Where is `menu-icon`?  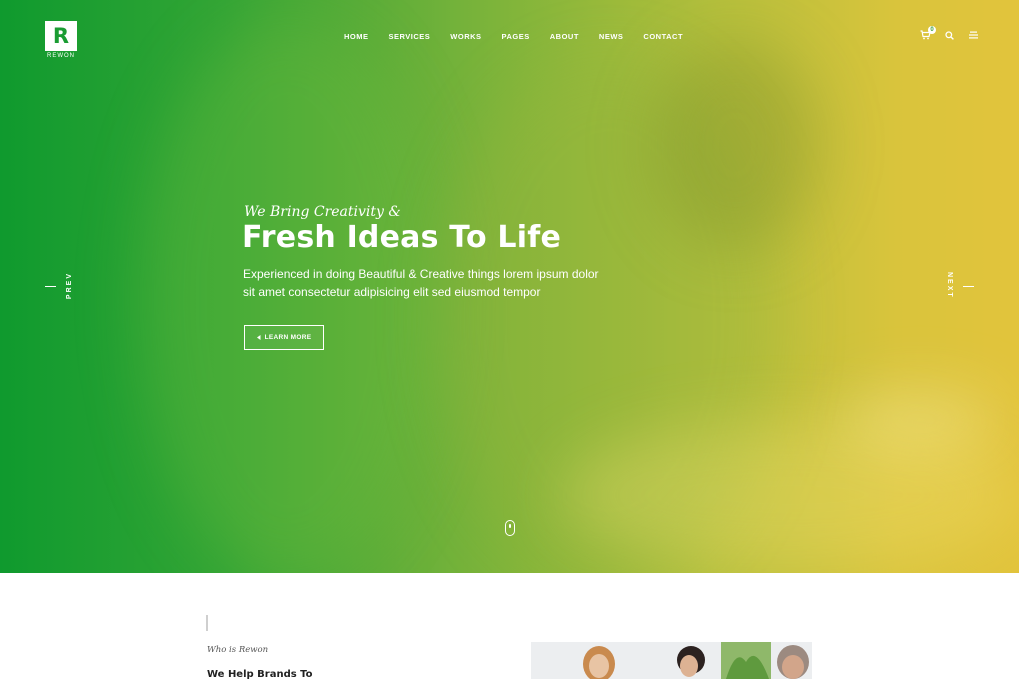 menu-icon is located at coordinates (973, 35).